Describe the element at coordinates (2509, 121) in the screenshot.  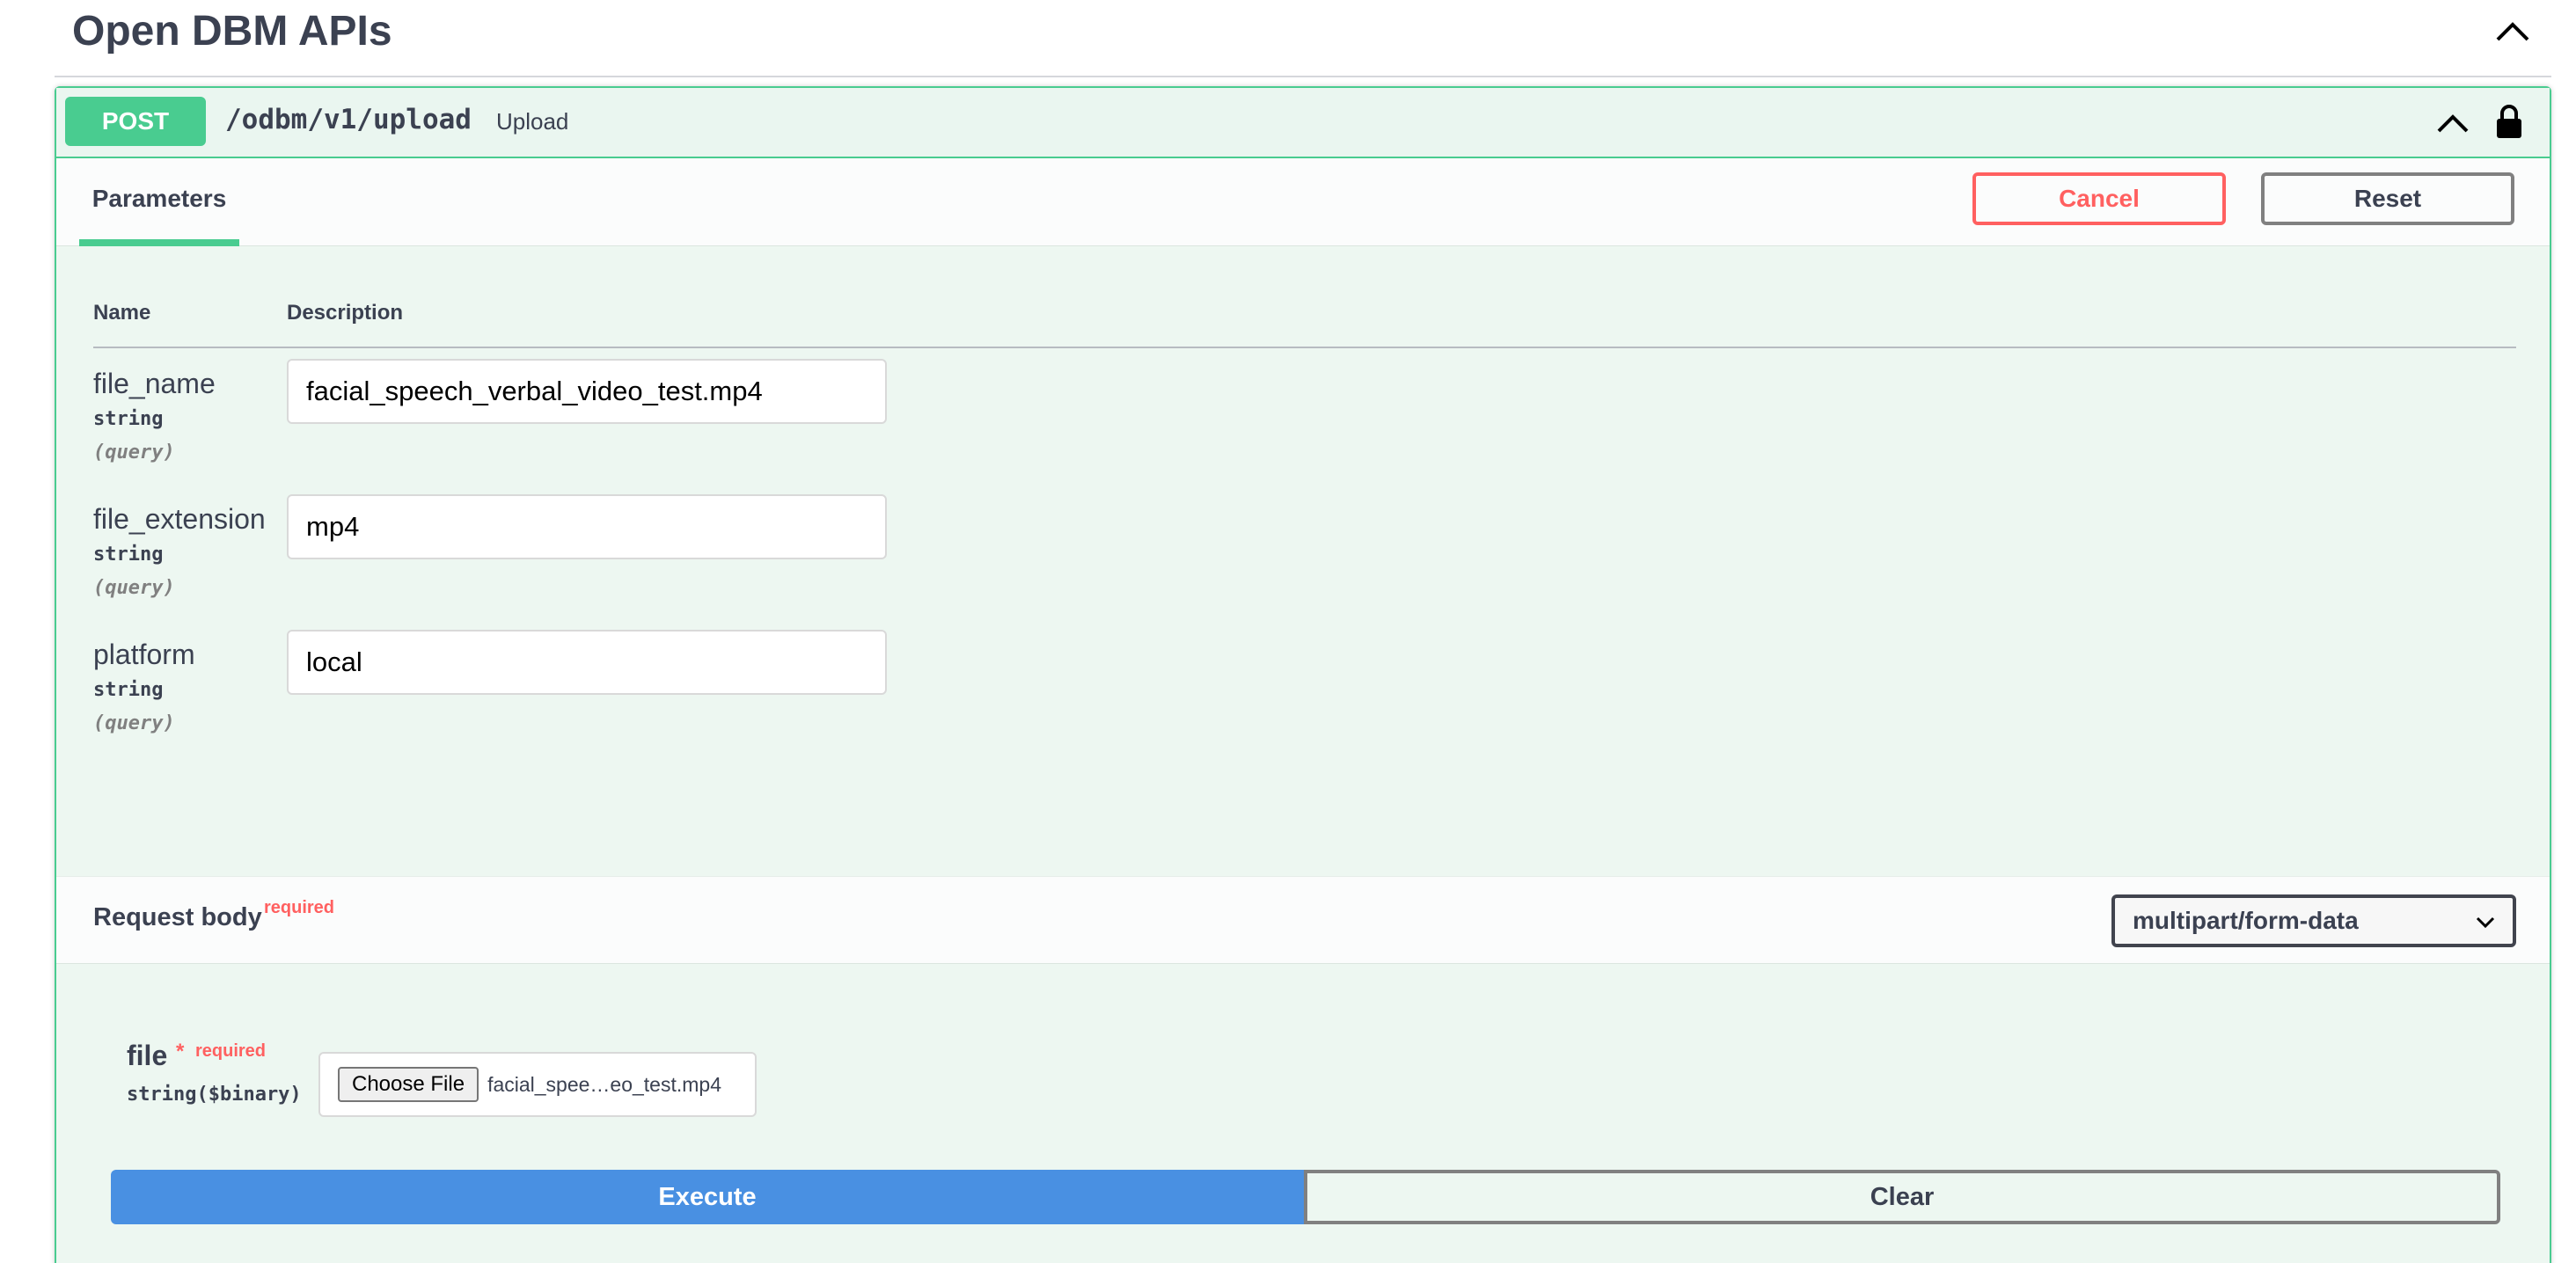
I see `lock-icon` at that location.